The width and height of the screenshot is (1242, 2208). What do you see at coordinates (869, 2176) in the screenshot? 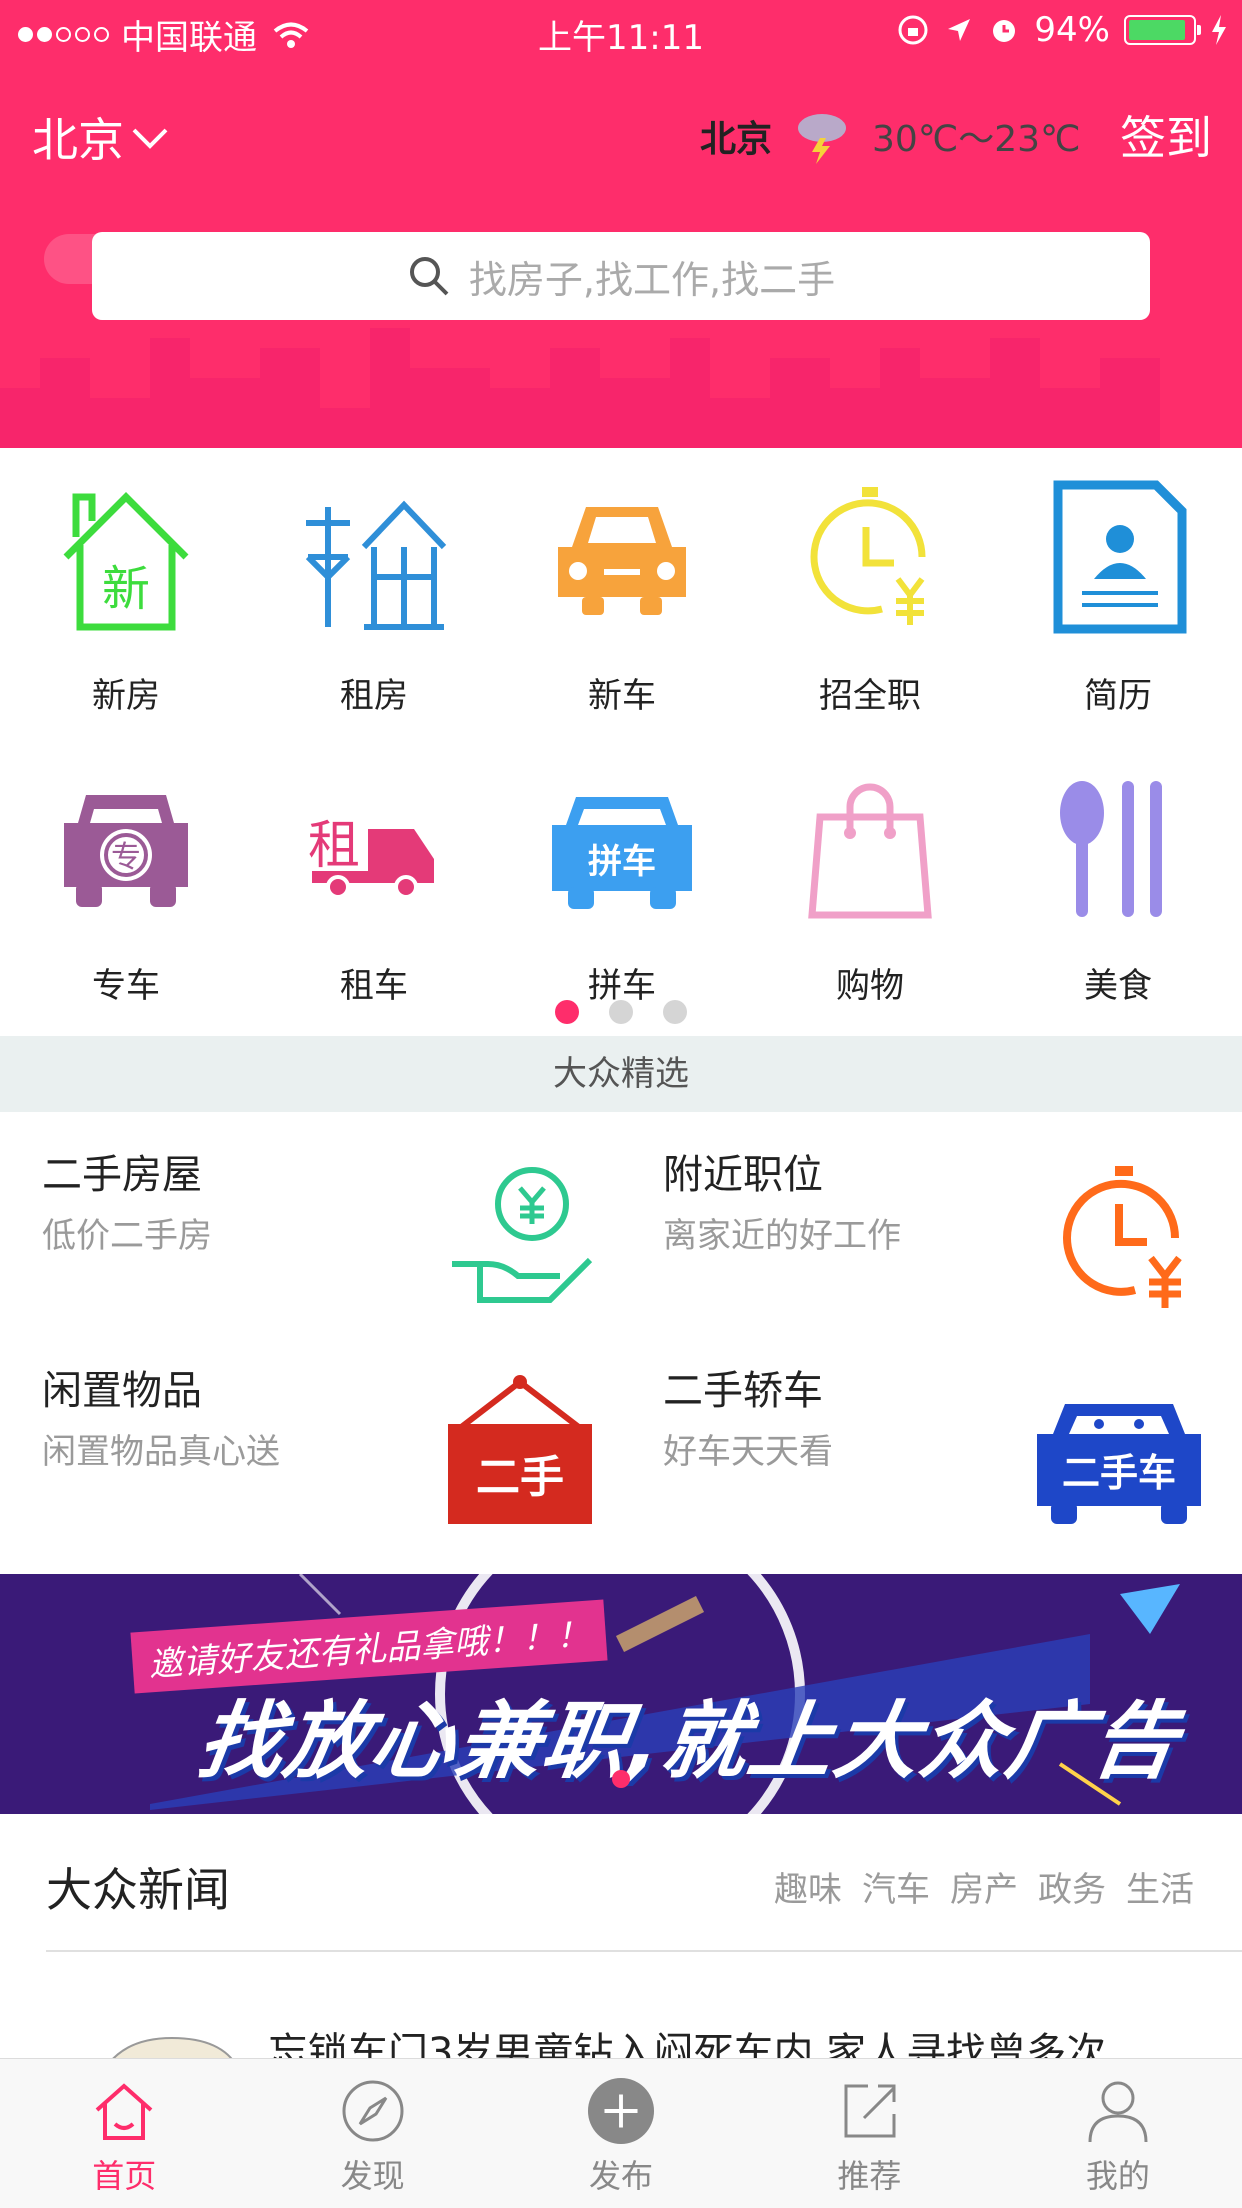
I see `tab-label: 推荐` at bounding box center [869, 2176].